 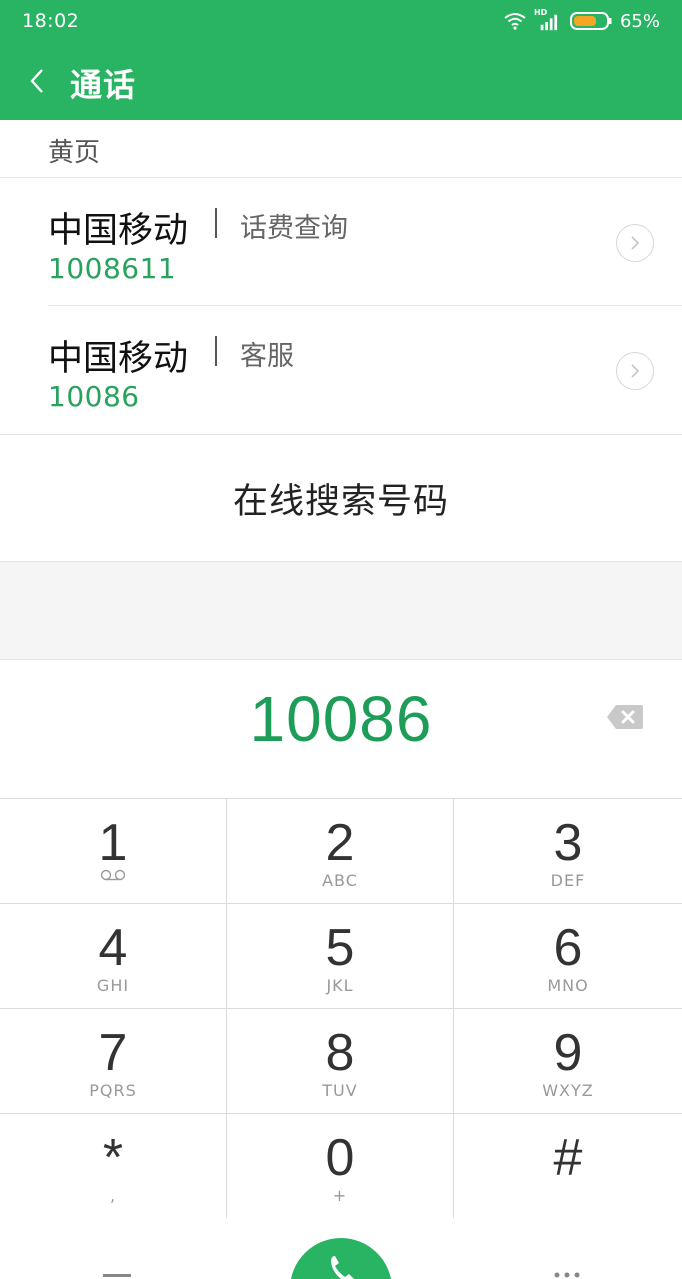 I want to click on key-star: * ,, so click(x=113, y=1166).